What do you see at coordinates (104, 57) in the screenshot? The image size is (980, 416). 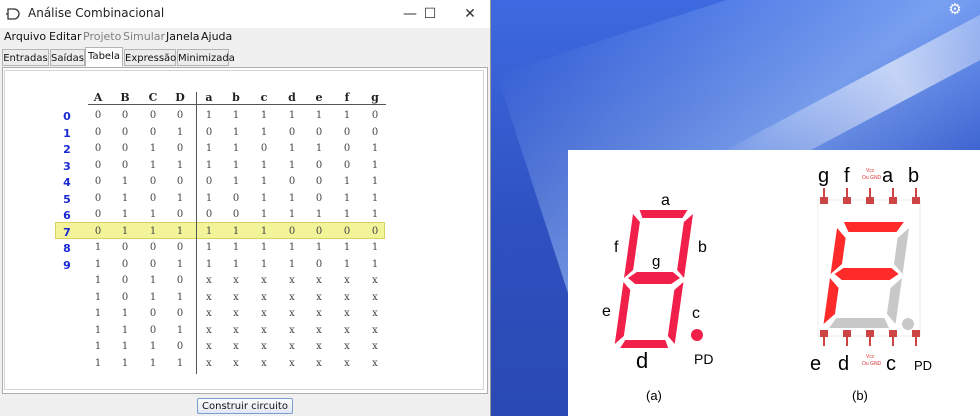 I see `tab-tabela: Tabela` at bounding box center [104, 57].